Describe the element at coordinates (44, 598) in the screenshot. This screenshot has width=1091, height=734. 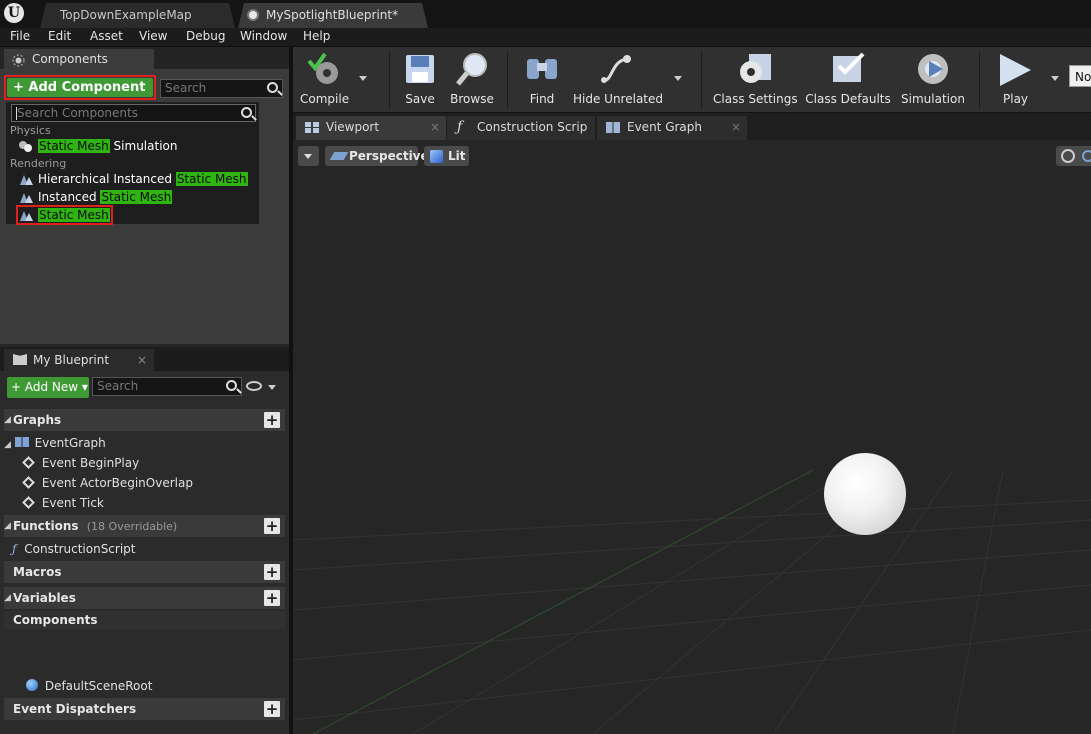
I see `section-label: Variables` at that location.